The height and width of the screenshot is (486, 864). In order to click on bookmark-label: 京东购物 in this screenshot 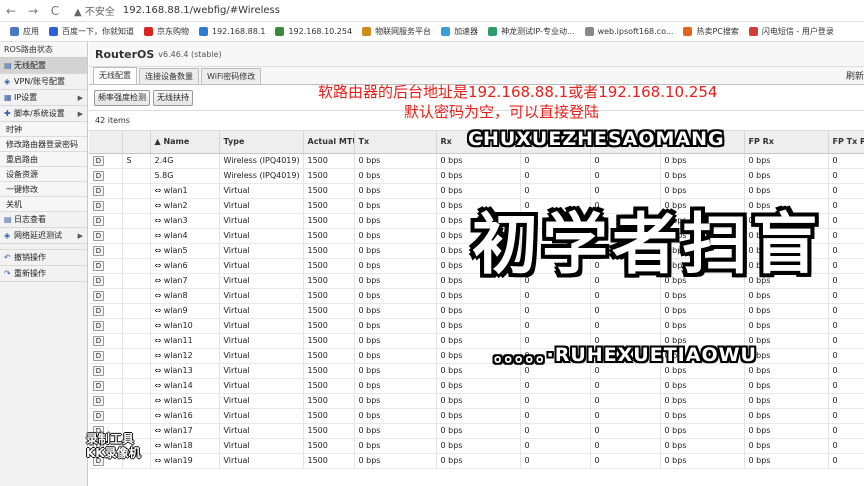, I will do `click(173, 31)`.